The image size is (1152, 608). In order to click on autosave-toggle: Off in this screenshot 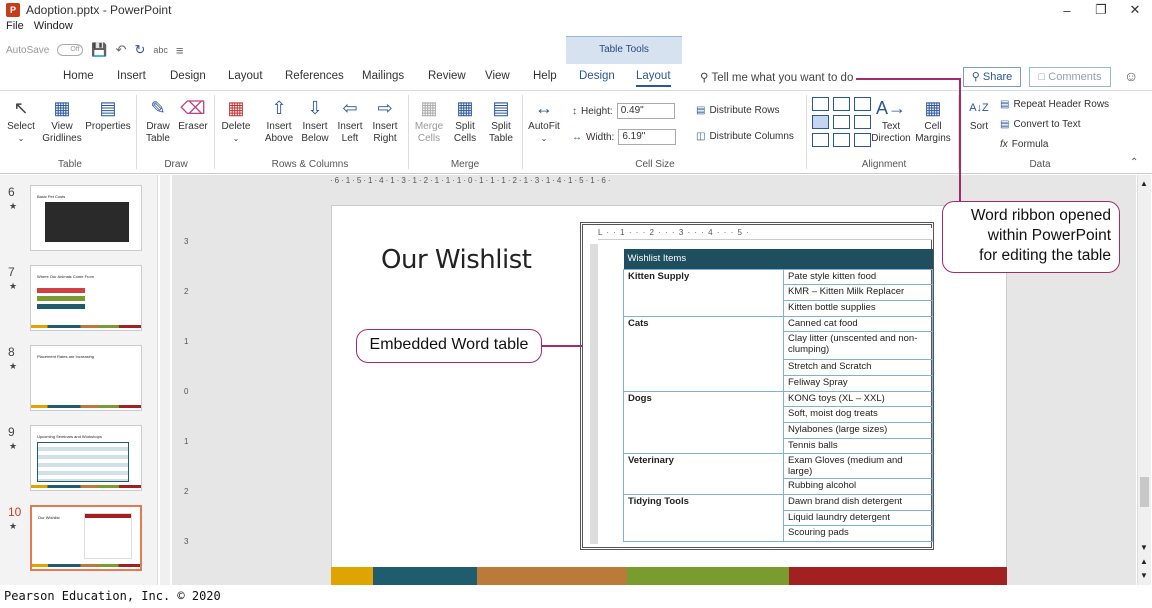, I will do `click(70, 50)`.